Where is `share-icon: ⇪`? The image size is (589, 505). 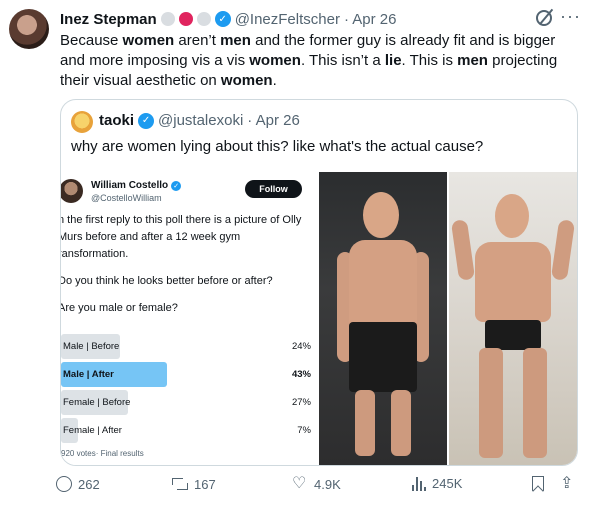
share-icon: ⇪ is located at coordinates (567, 483).